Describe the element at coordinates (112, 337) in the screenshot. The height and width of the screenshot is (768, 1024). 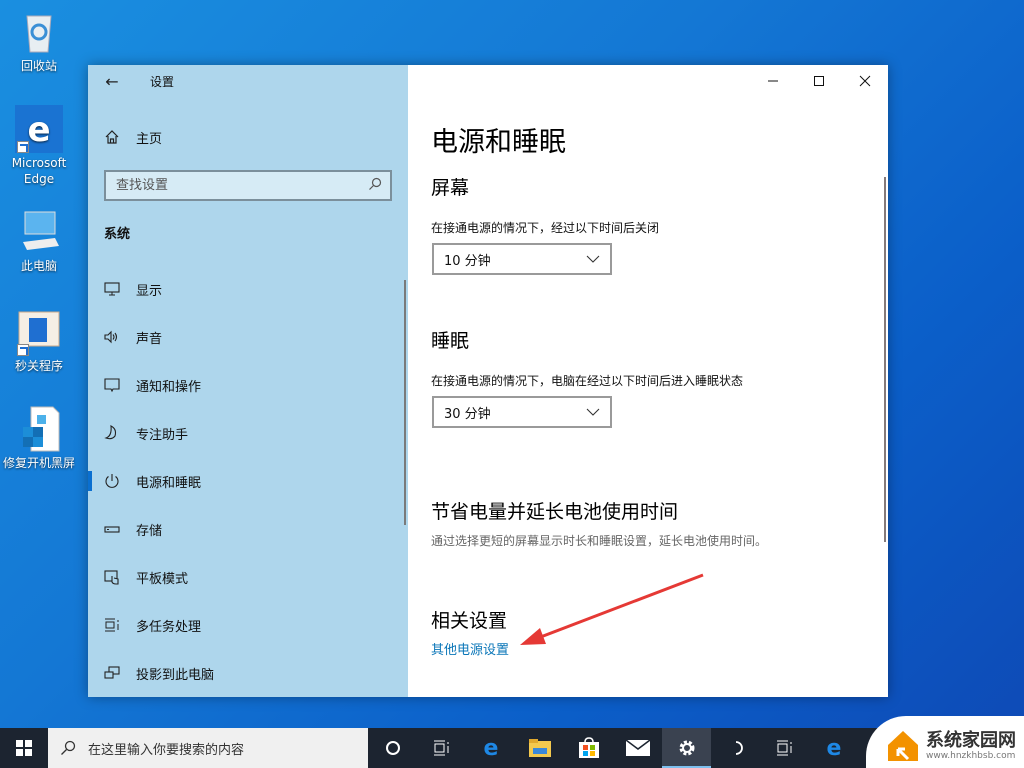
I see `speaker-icon` at that location.